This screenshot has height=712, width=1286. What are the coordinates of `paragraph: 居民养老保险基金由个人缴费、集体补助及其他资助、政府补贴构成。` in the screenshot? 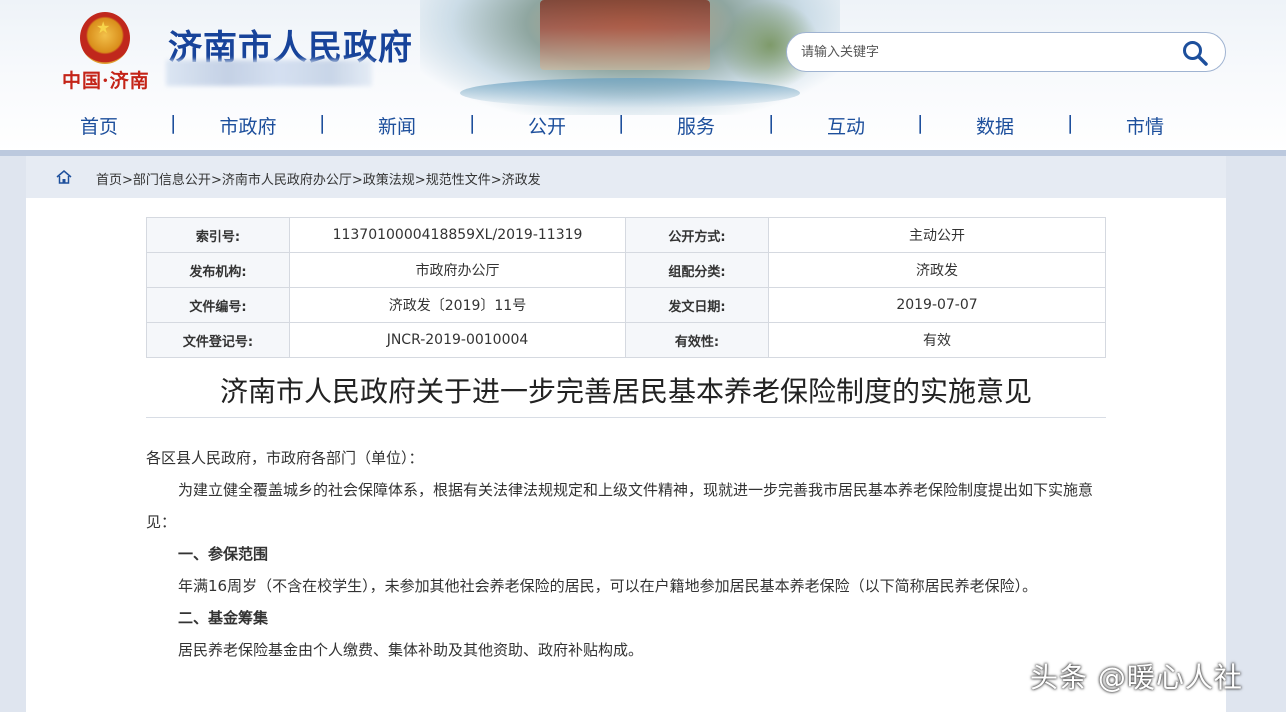 It's located at (411, 650).